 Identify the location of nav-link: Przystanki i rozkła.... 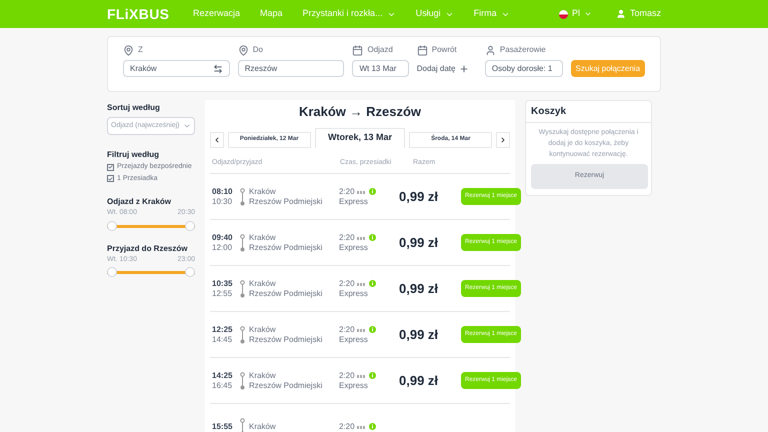
(349, 14).